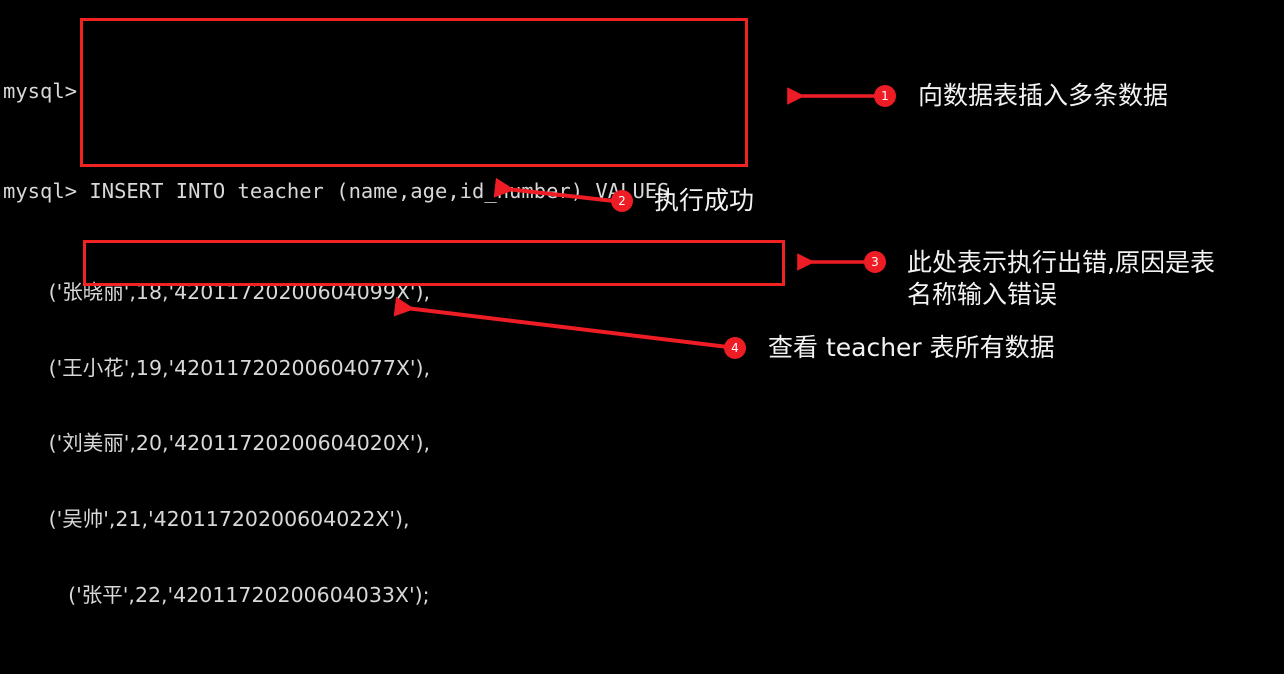 The width and height of the screenshot is (1284, 674). I want to click on annotation-text-4: 查看 teacher 表所有数据, so click(911, 347).